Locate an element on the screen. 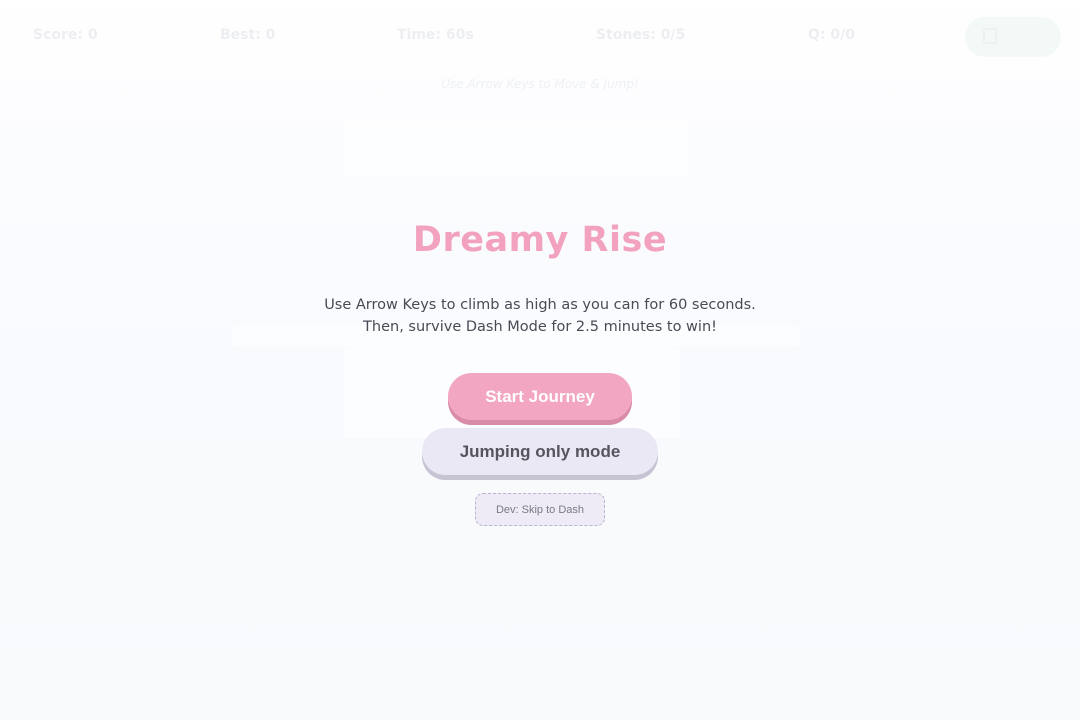  pause-button is located at coordinates (1013, 37).